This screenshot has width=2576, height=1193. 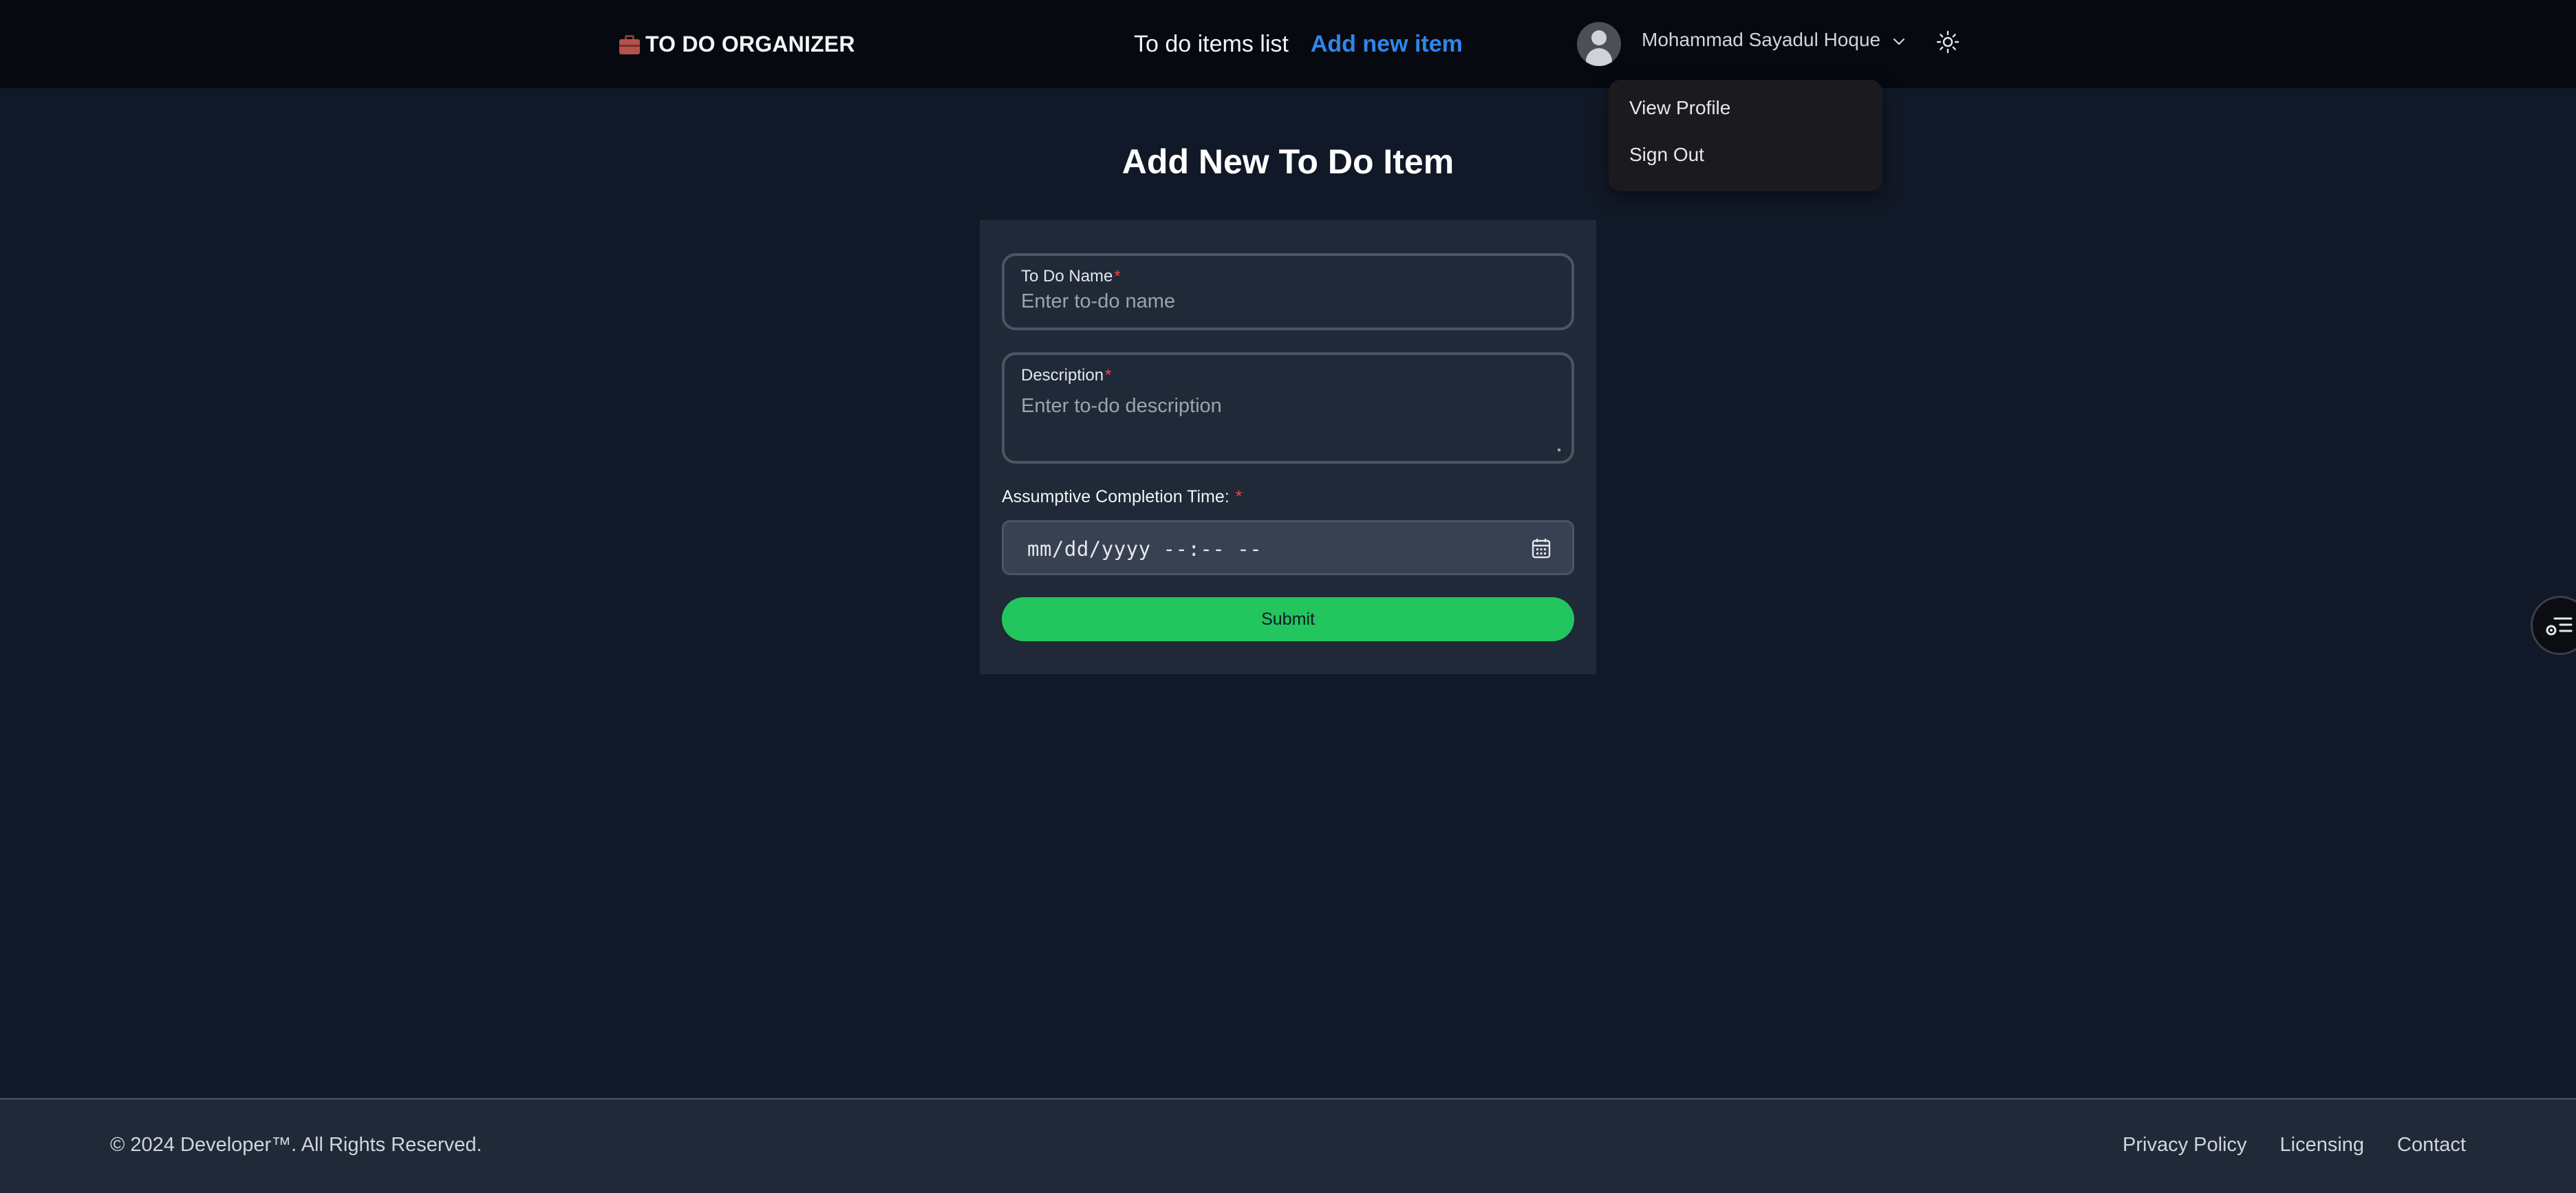 I want to click on todo-name-label: To Do Name*, so click(x=1071, y=276).